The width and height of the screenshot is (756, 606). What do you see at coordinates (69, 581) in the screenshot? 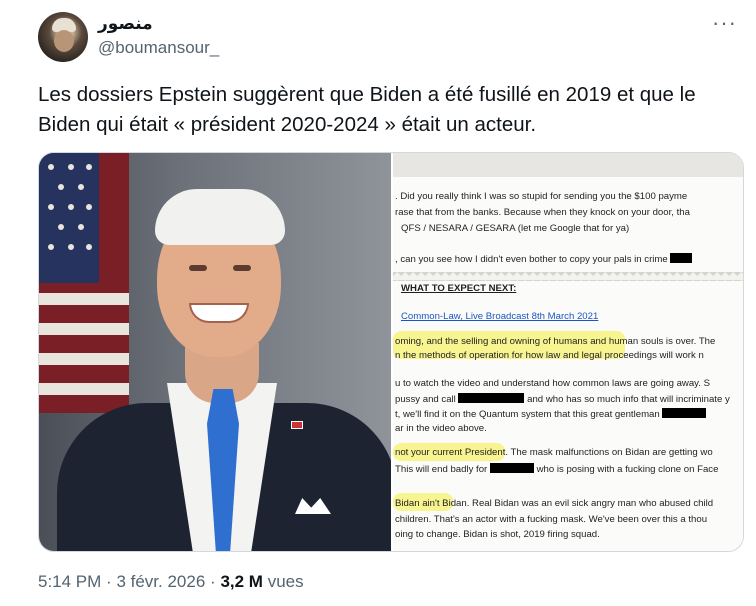
I see `tweet-time: 5:14 PM` at bounding box center [69, 581].